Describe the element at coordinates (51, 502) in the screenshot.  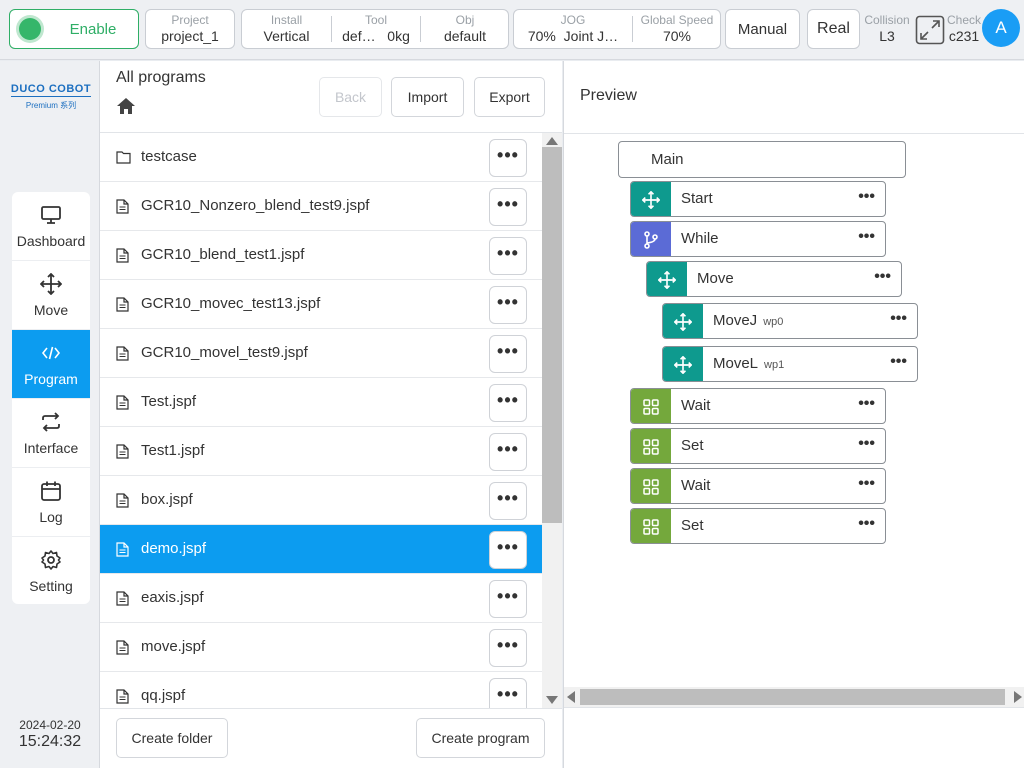
I see `nav-item-log: Log` at that location.